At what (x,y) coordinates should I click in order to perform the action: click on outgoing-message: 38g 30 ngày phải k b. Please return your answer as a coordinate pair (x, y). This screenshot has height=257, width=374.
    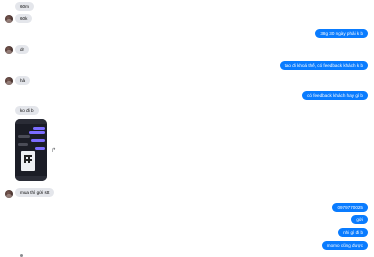
    Looking at the image, I should click on (341, 33).